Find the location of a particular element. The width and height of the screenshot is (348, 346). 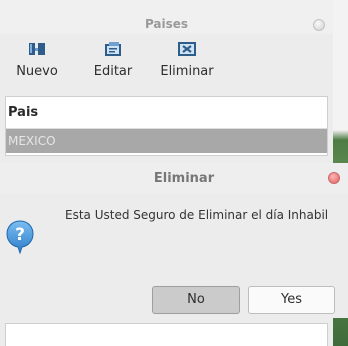

eliminar-button: Eliminar is located at coordinates (187, 64).